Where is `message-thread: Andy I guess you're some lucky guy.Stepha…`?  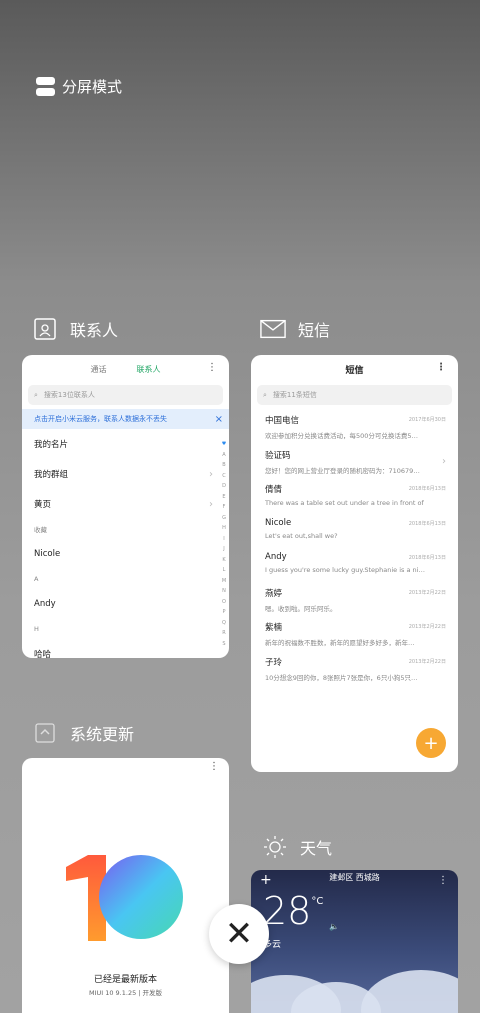 message-thread: Andy I guess you're some lucky guy.Stepha… is located at coordinates (354, 564).